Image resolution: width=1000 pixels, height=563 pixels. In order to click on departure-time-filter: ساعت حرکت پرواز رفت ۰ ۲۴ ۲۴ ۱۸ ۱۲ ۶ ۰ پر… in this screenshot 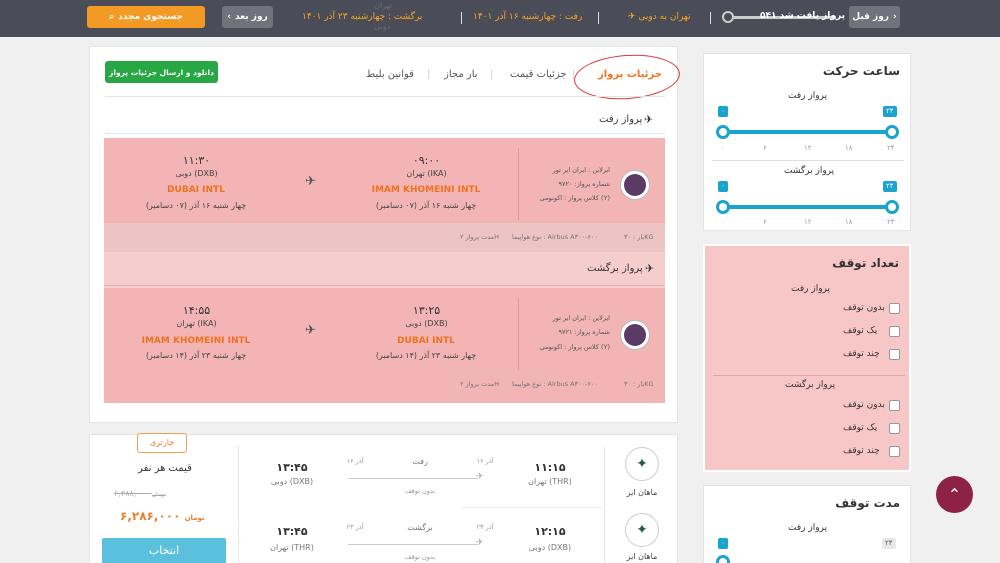, I will do `click(807, 142)`.